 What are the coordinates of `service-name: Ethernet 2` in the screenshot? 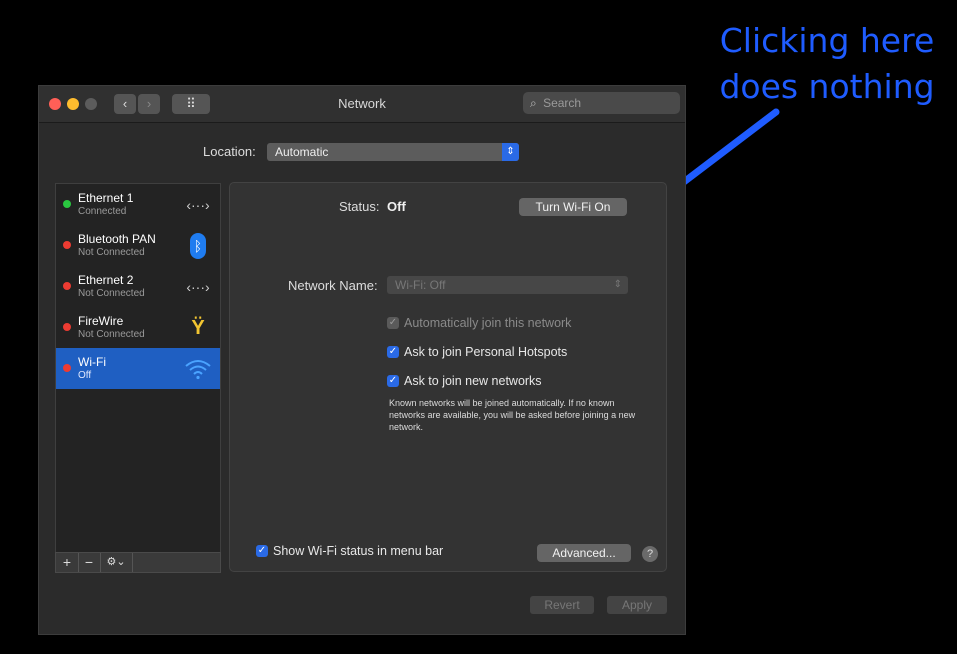 It's located at (106, 280).